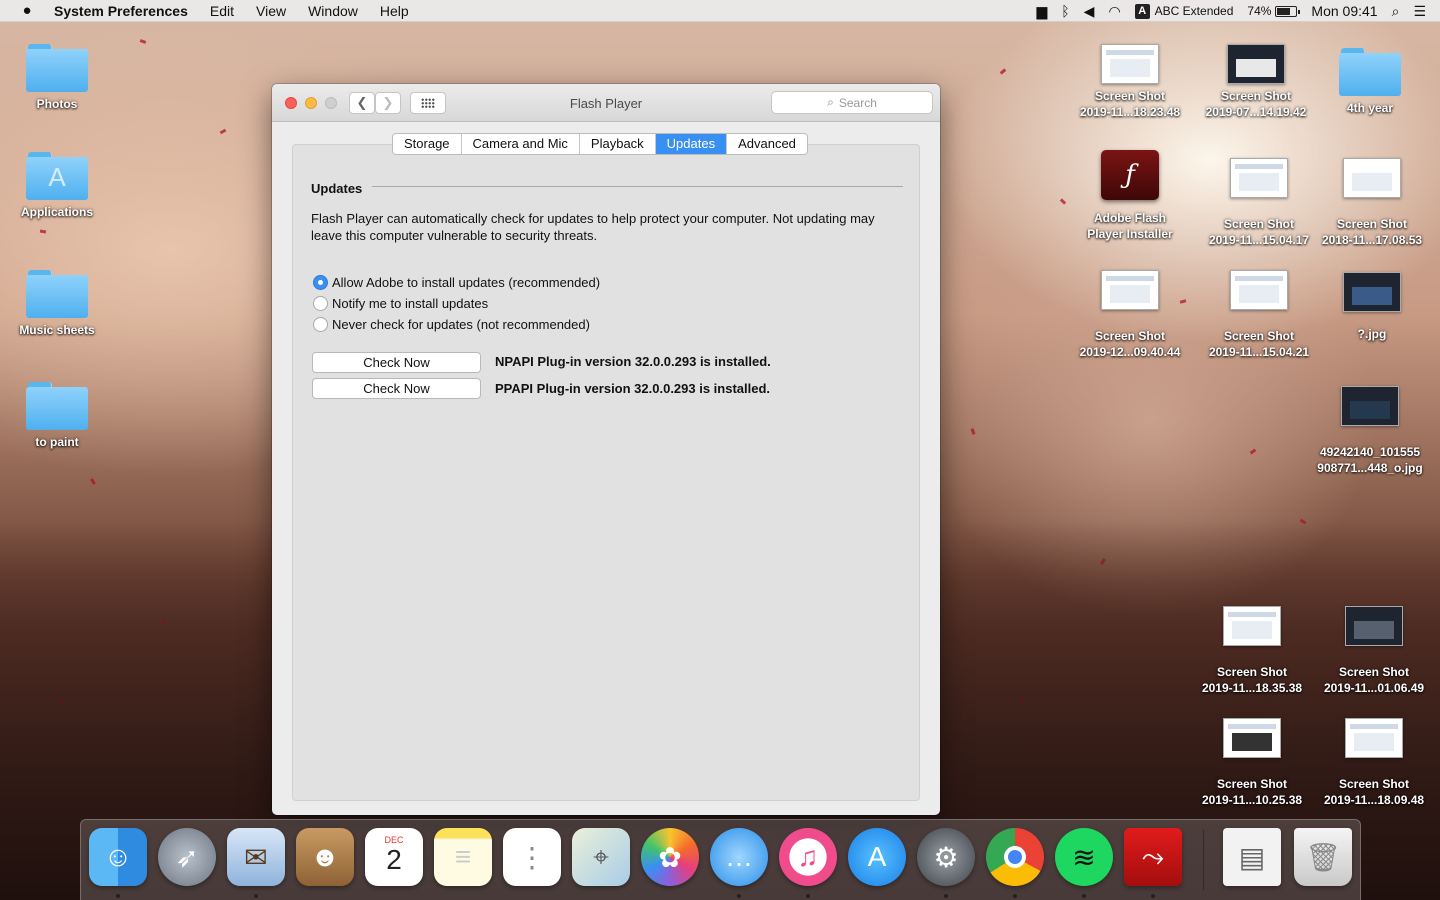 This screenshot has height=900, width=1440. What do you see at coordinates (1396, 11) in the screenshot?
I see `spotlight-icon: ⌕` at bounding box center [1396, 11].